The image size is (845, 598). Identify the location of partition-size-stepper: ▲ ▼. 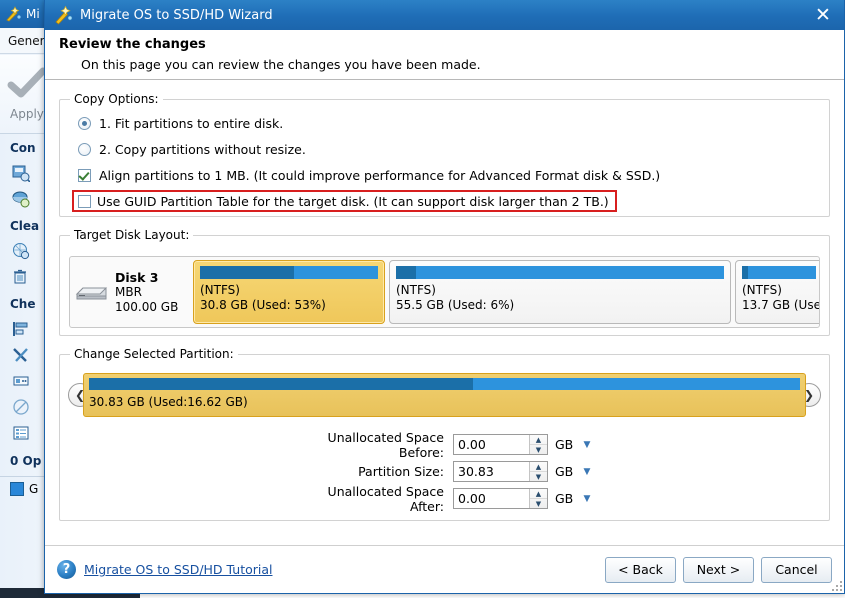
(500, 471).